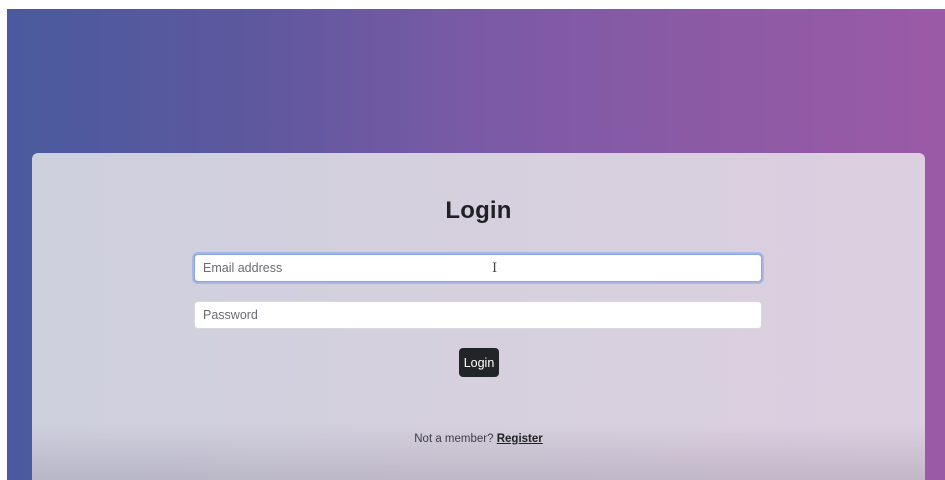 The width and height of the screenshot is (945, 480). What do you see at coordinates (520, 439) in the screenshot?
I see `register-link: Register` at bounding box center [520, 439].